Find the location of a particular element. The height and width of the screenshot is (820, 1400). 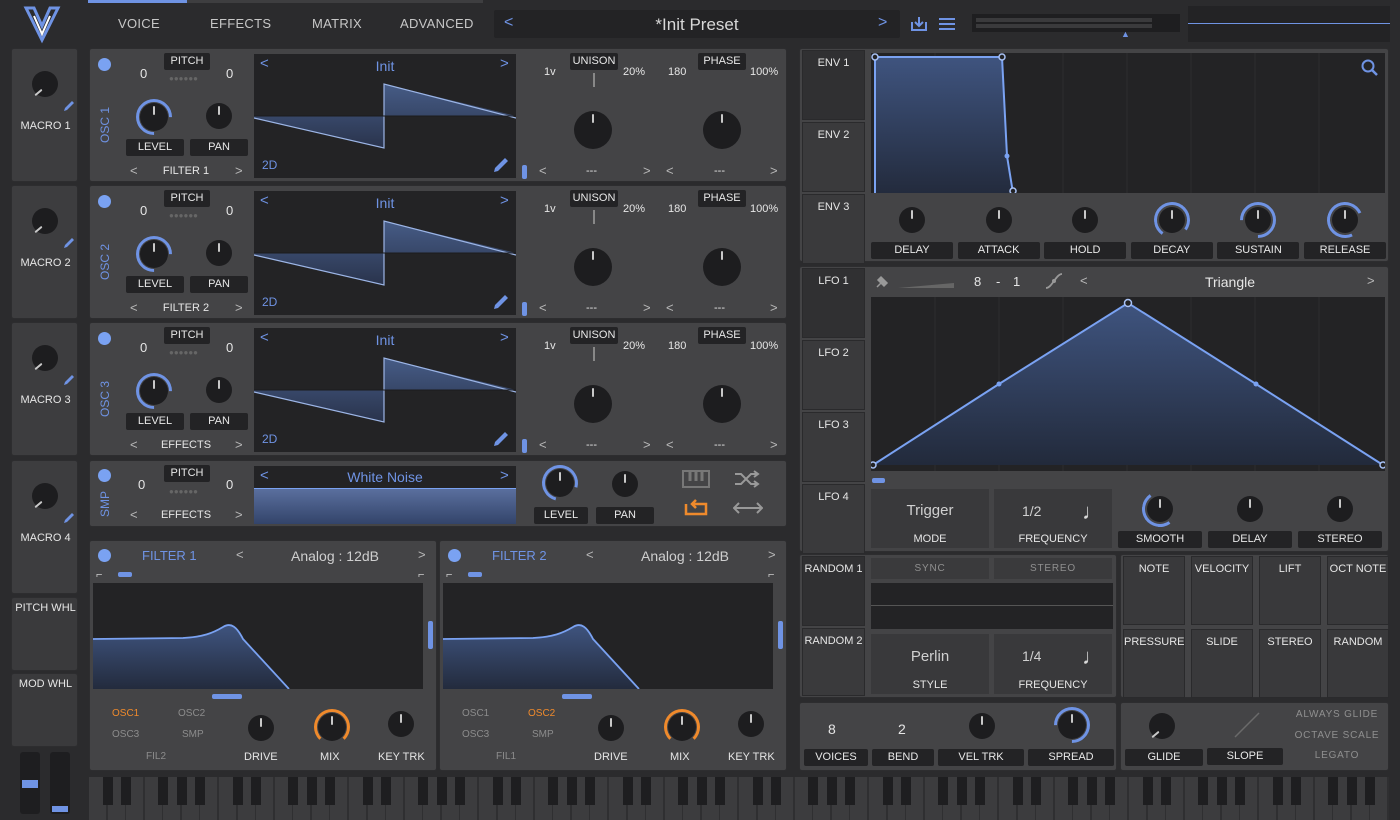

osc-2-distortion-1: --- is located at coordinates (591, 308).